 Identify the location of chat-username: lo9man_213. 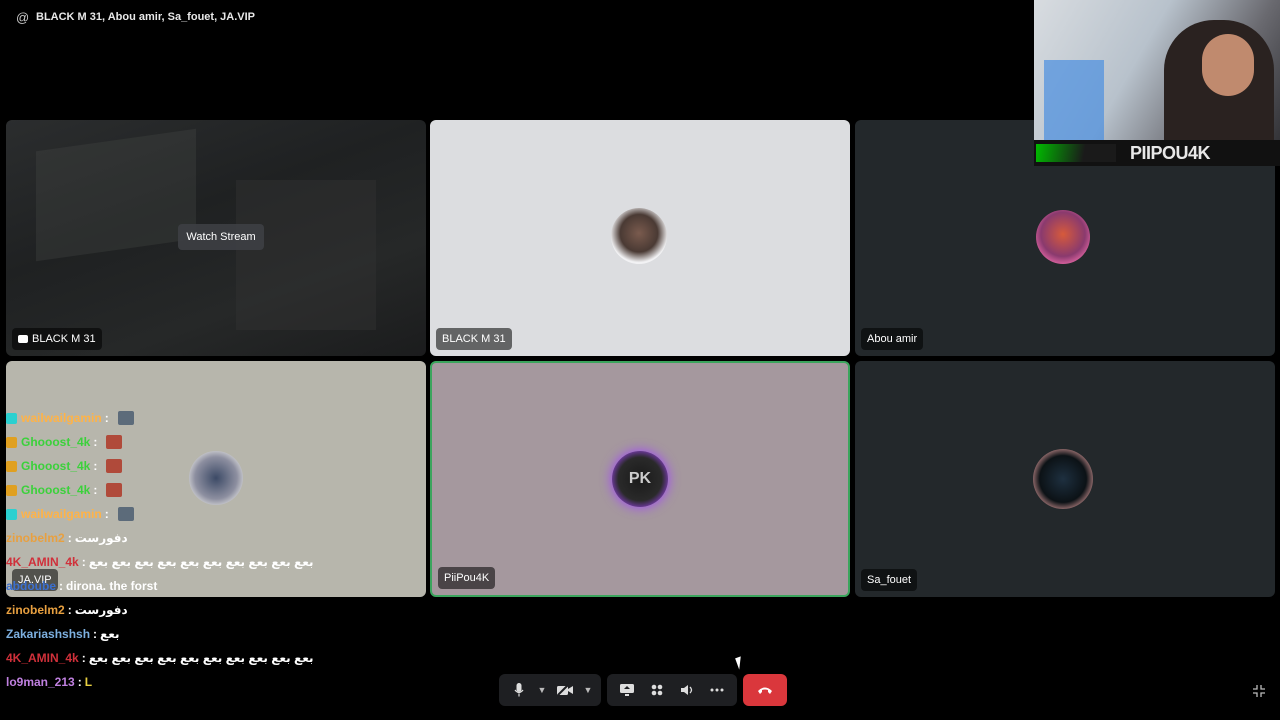
(40, 682).